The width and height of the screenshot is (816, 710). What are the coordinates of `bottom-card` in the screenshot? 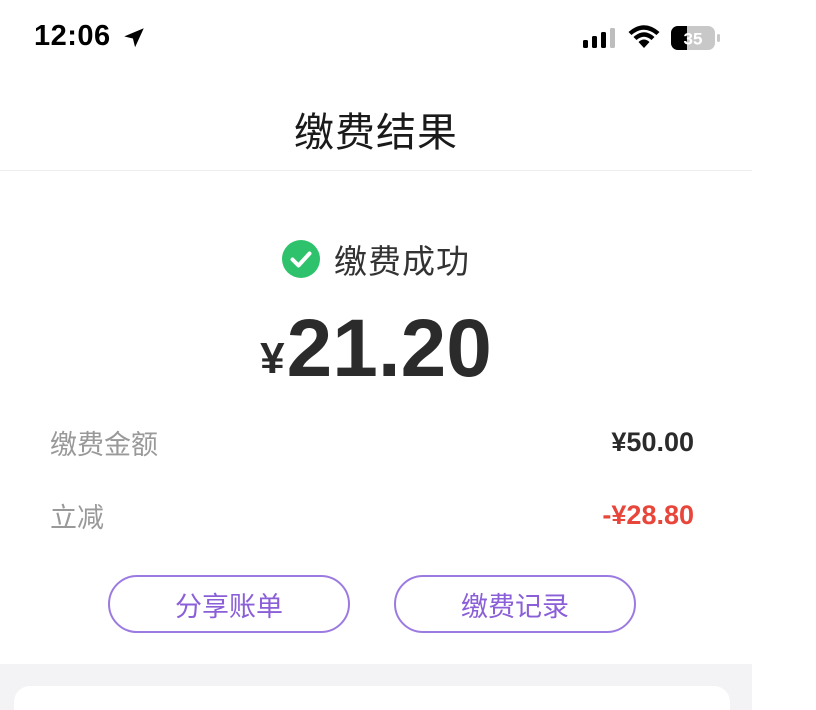 It's located at (372, 698).